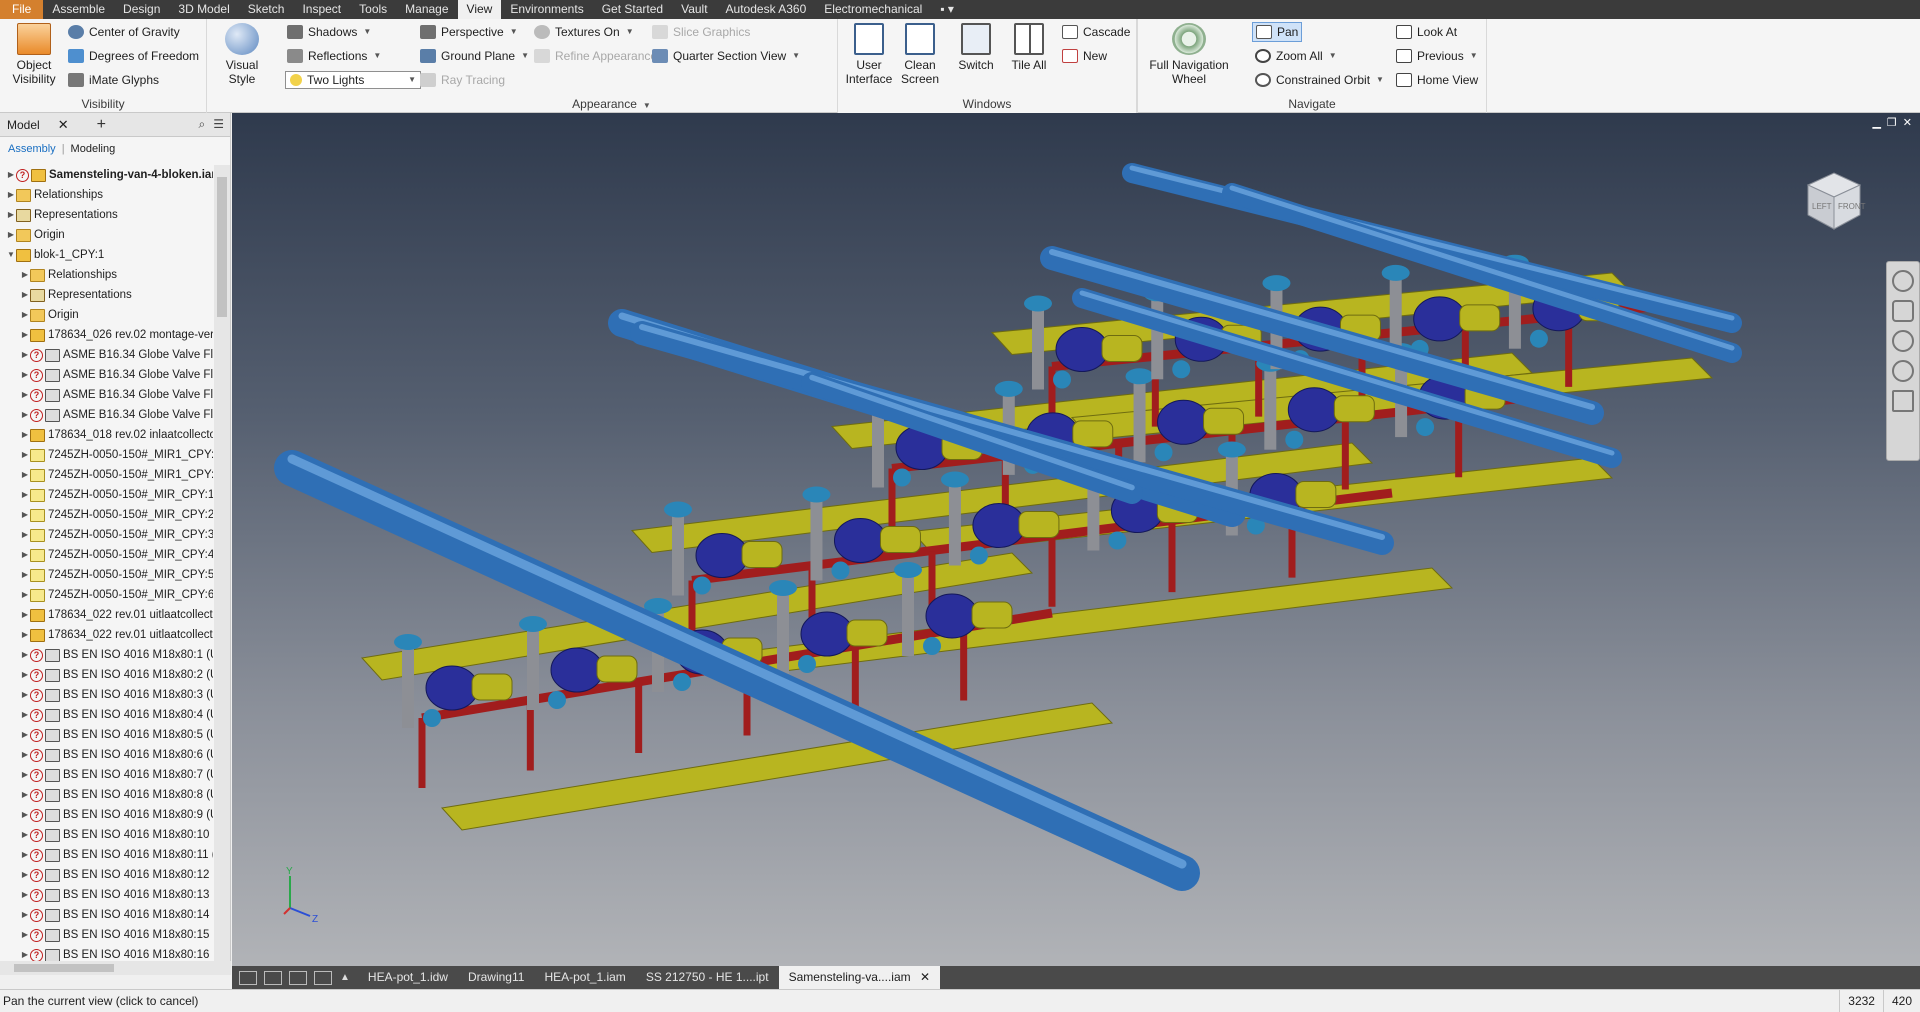 The height and width of the screenshot is (1012, 1920). I want to click on switch-button: Switch, so click(976, 47).